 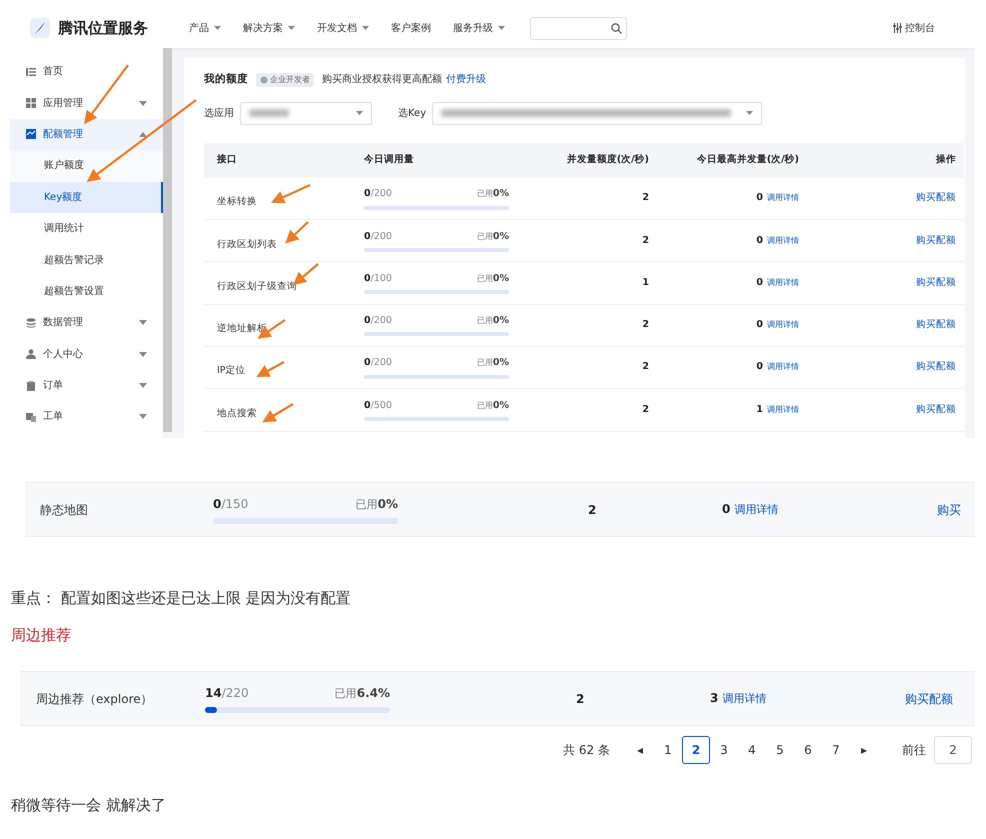 I want to click on grid-icon, so click(x=31, y=103).